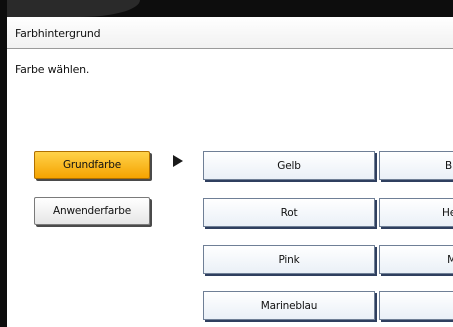  What do you see at coordinates (416, 259) in the screenshot?
I see `color-button-col2-row3: M` at bounding box center [416, 259].